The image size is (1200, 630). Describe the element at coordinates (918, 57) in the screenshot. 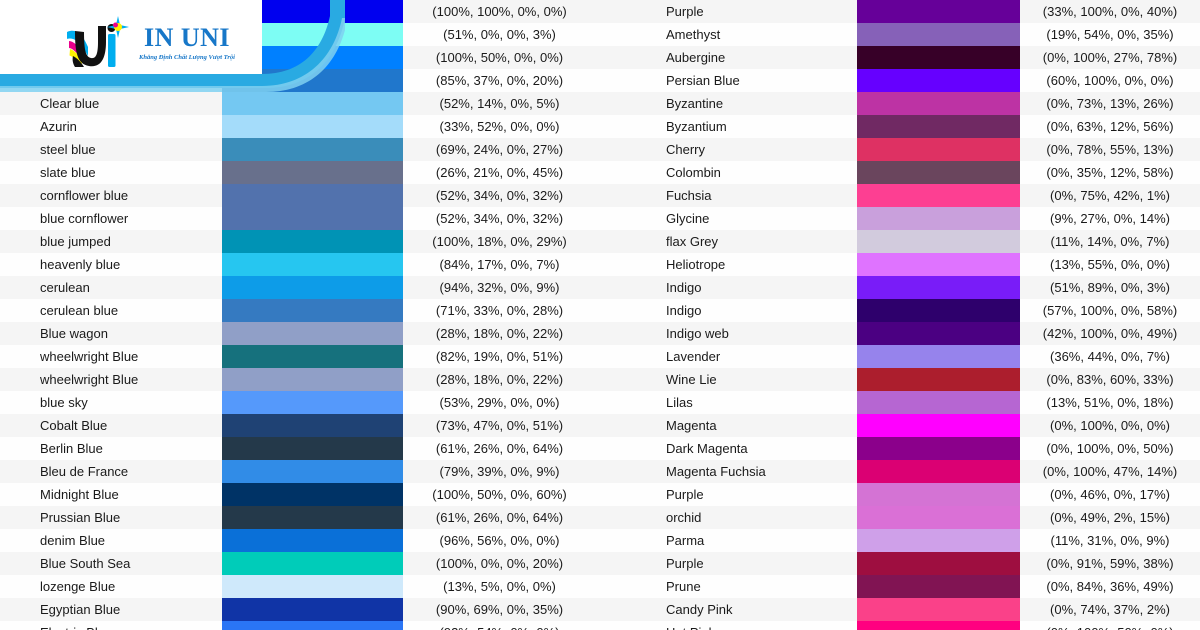

I see `table-row: Aubergine (0%, 100%, 27%, 78%)` at that location.